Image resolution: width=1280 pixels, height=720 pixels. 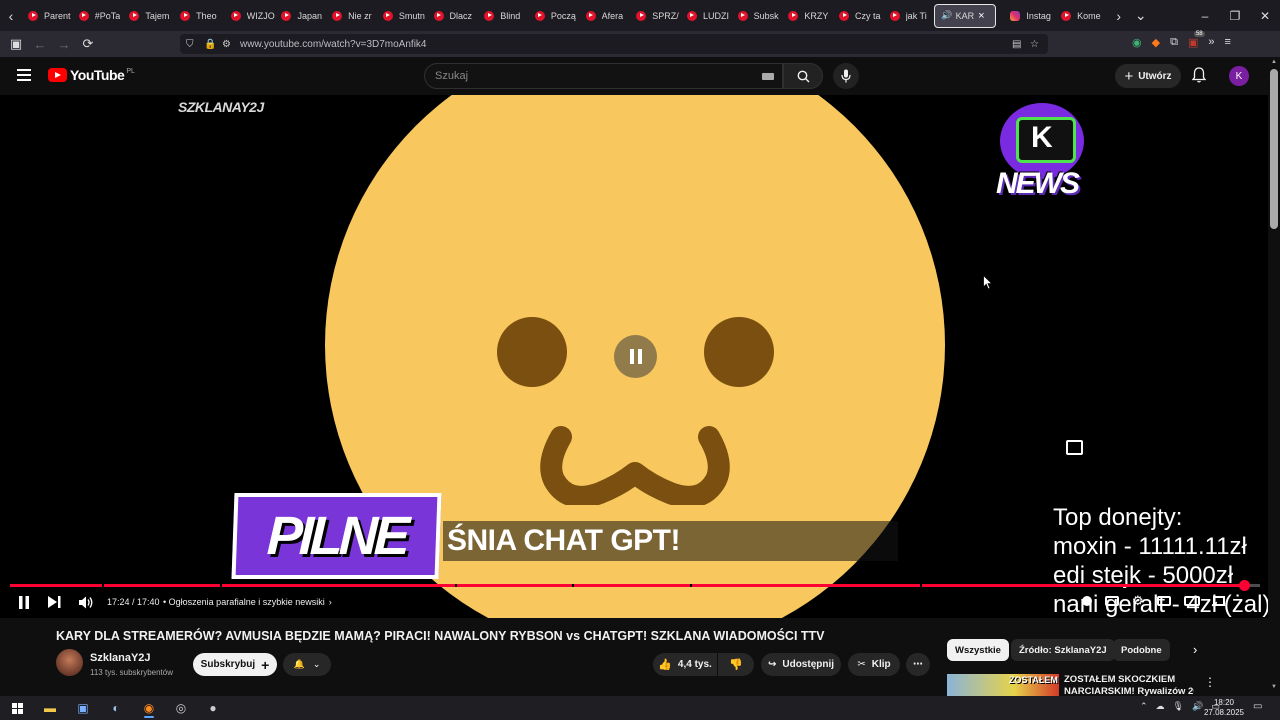 I want to click on computer-icon: ▣, so click(x=83, y=708).